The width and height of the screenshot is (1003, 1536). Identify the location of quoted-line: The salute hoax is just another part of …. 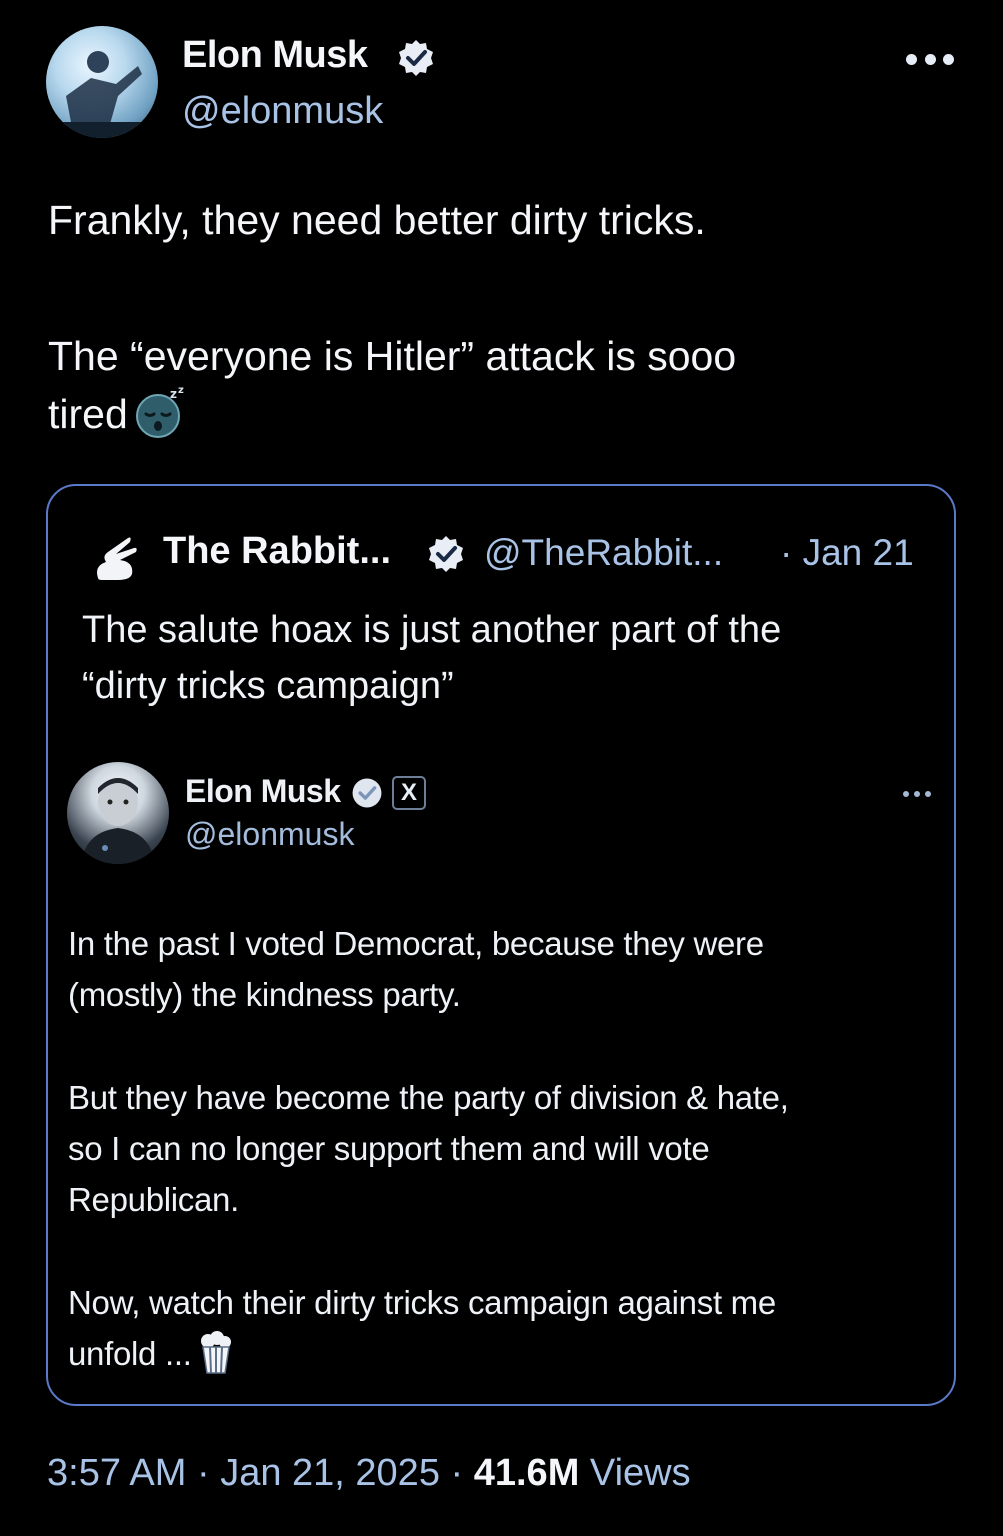
(432, 630).